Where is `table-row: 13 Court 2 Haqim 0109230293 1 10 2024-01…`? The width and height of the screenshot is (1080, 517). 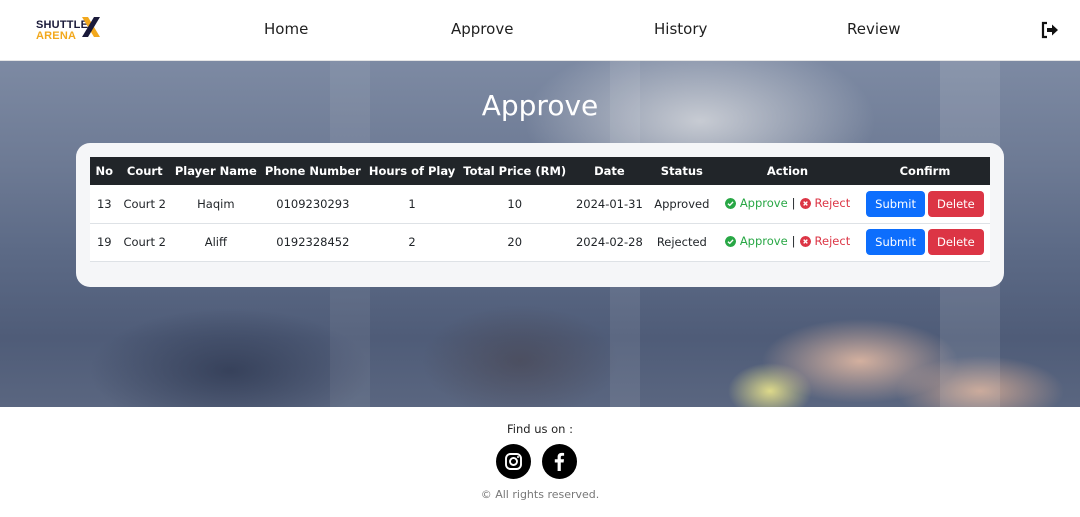 table-row: 13 Court 2 Haqim 0109230293 1 10 2024-01… is located at coordinates (540, 204).